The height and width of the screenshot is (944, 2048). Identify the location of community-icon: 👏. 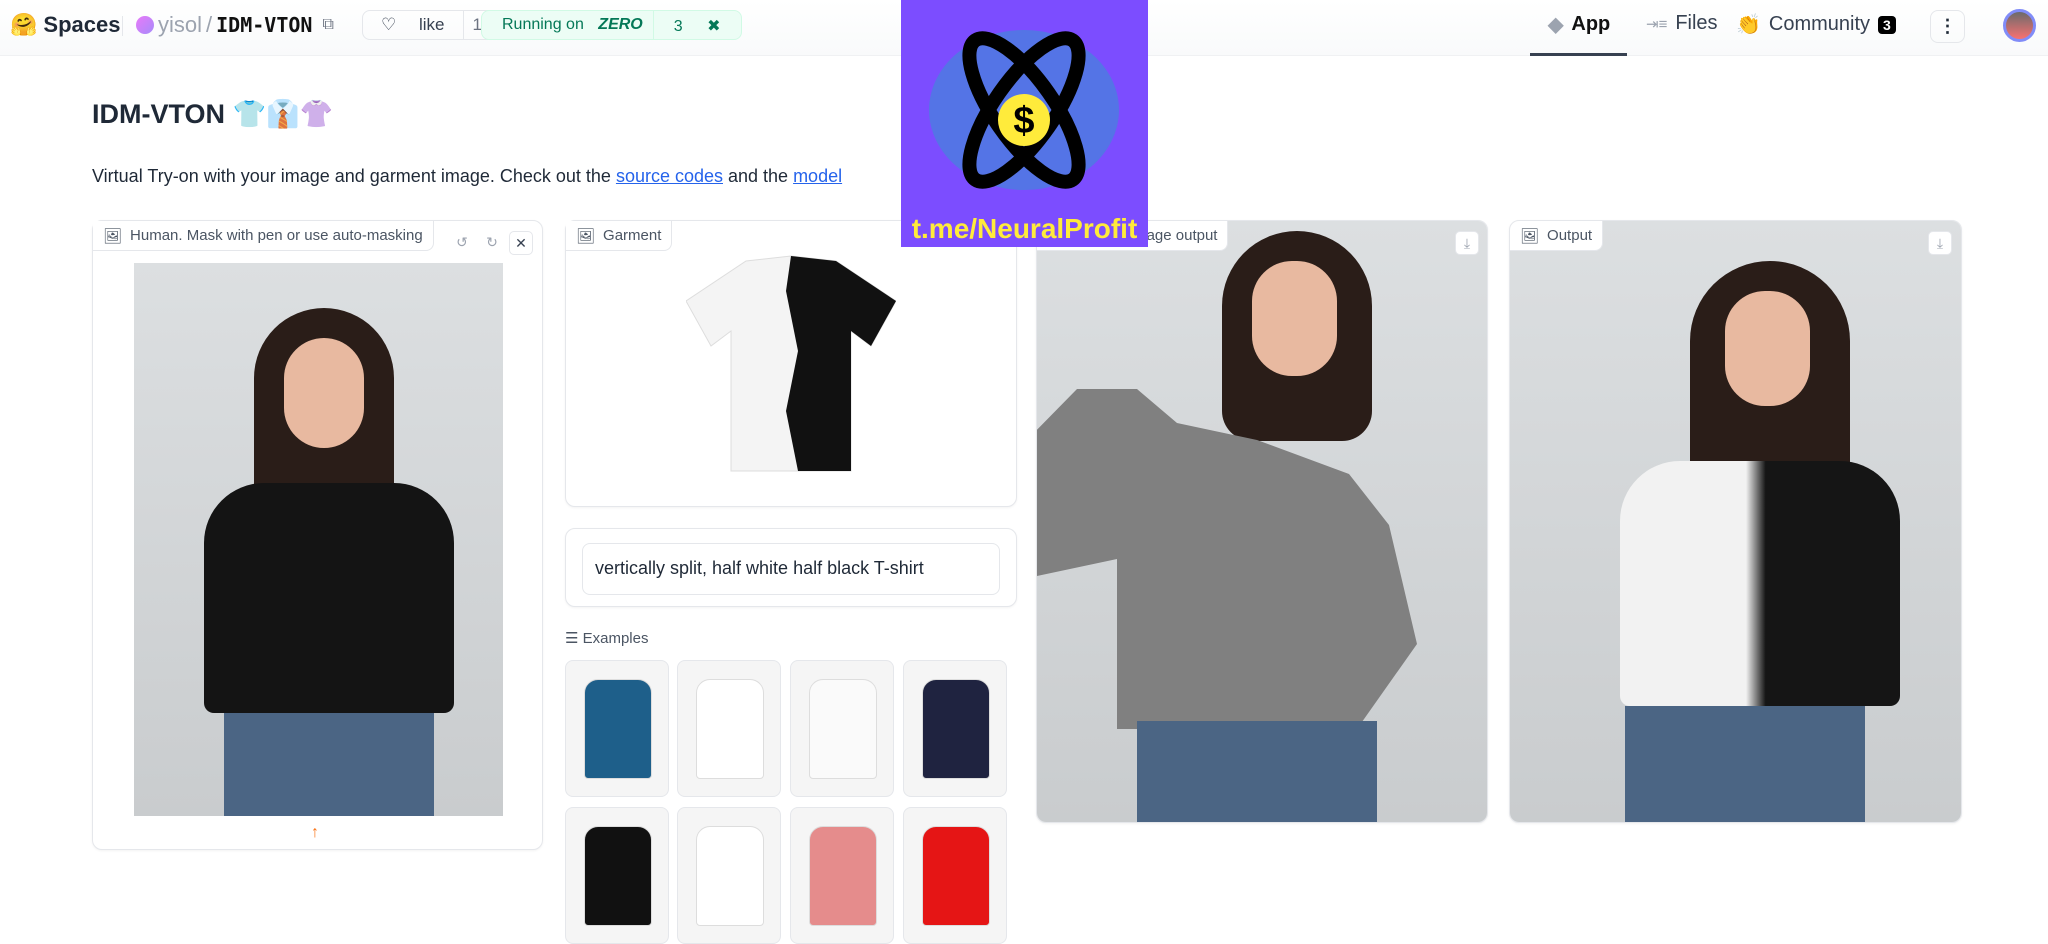
(1748, 25).